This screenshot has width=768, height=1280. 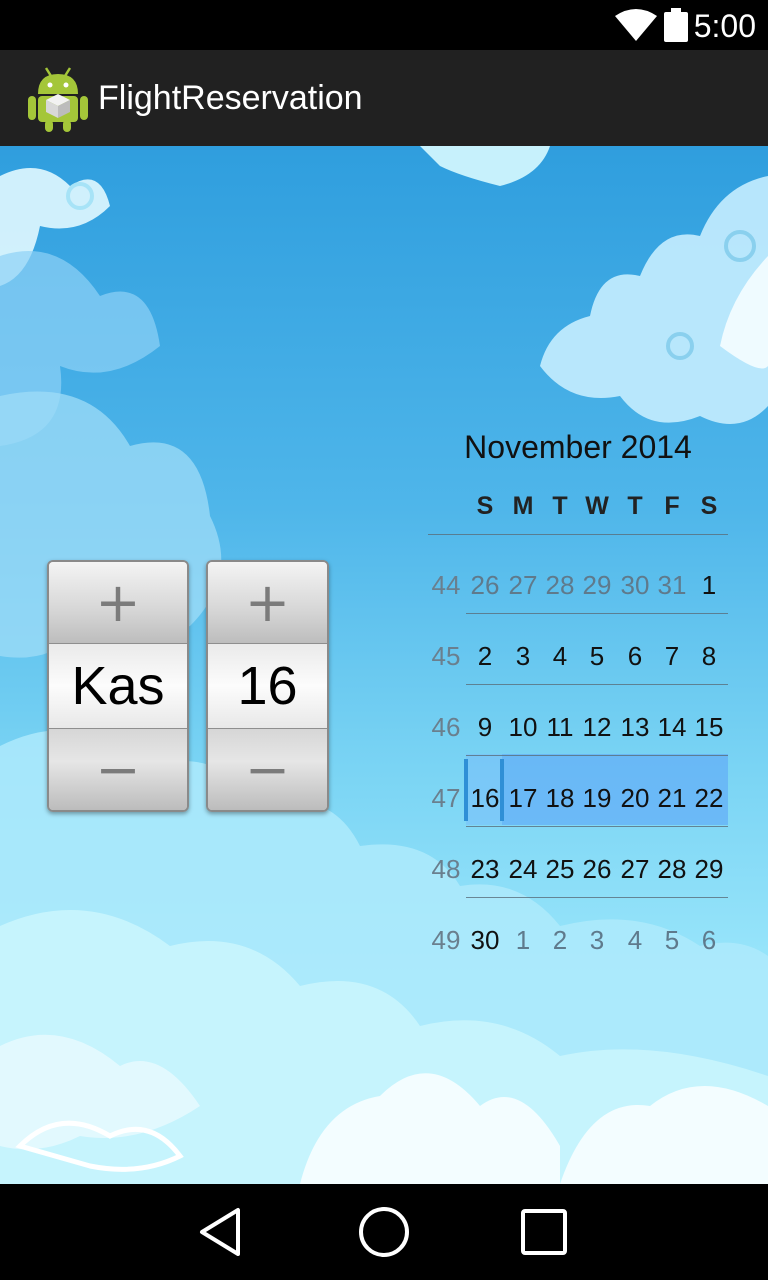 I want to click on calendar-day: 12, so click(x=597, y=727).